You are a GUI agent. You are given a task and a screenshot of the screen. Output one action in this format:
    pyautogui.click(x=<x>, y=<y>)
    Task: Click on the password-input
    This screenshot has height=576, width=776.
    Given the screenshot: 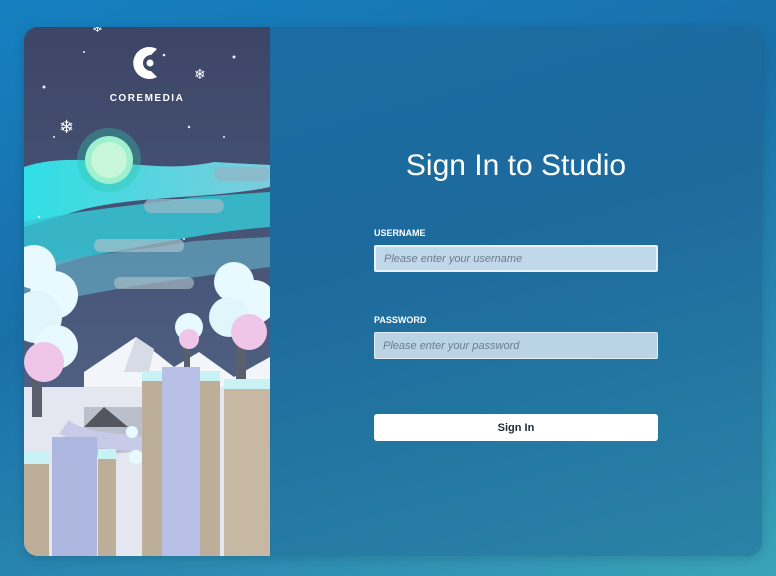 What is the action you would take?
    pyautogui.click(x=516, y=345)
    